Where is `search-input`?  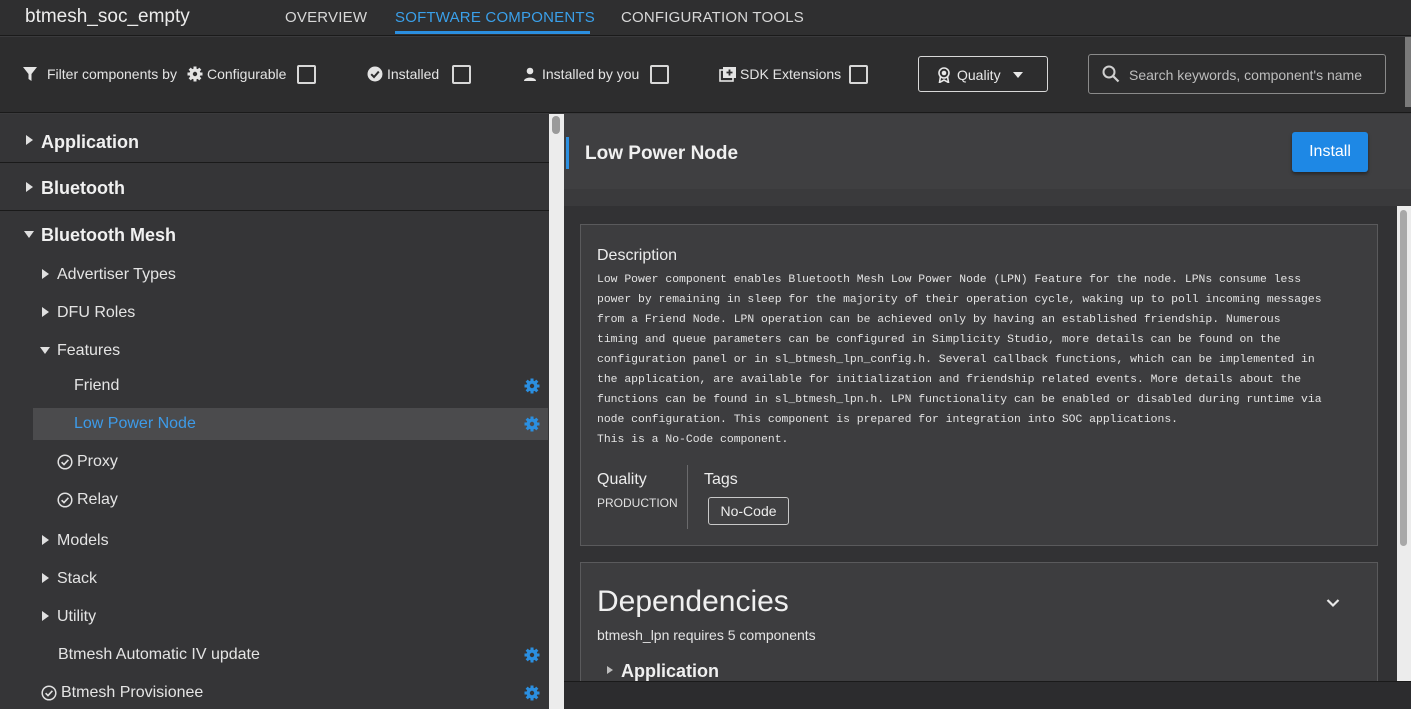 search-input is located at coordinates (1254, 75).